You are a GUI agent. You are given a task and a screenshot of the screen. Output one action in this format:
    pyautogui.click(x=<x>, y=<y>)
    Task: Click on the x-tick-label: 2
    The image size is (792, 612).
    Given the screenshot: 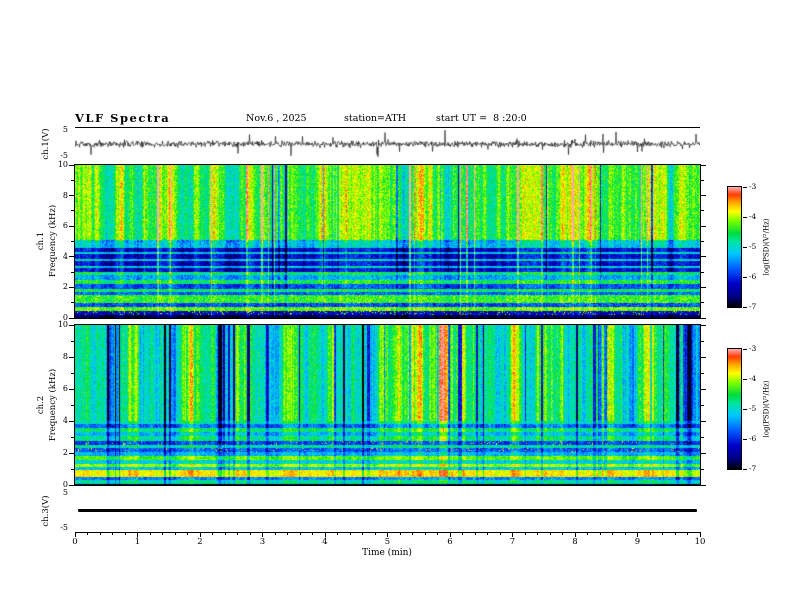 What is the action you would take?
    pyautogui.click(x=200, y=542)
    